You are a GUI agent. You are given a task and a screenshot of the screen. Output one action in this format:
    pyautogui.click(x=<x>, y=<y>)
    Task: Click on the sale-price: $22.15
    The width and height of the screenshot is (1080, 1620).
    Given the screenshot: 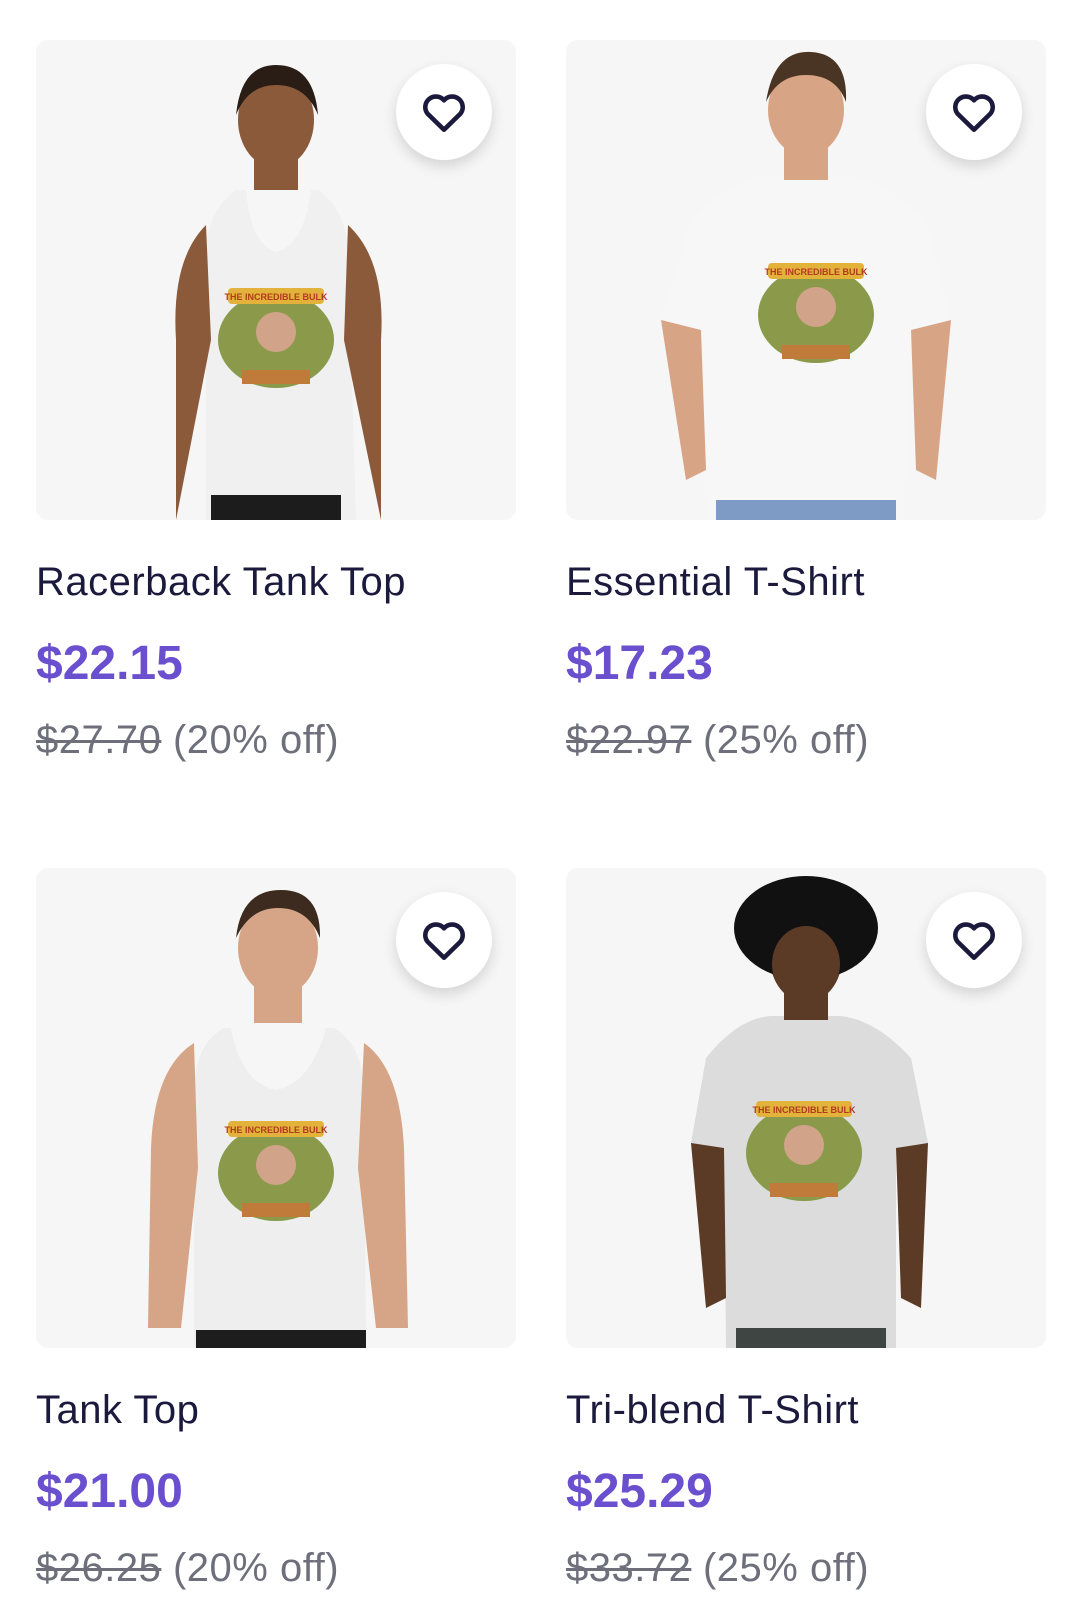 What is the action you would take?
    pyautogui.click(x=109, y=663)
    